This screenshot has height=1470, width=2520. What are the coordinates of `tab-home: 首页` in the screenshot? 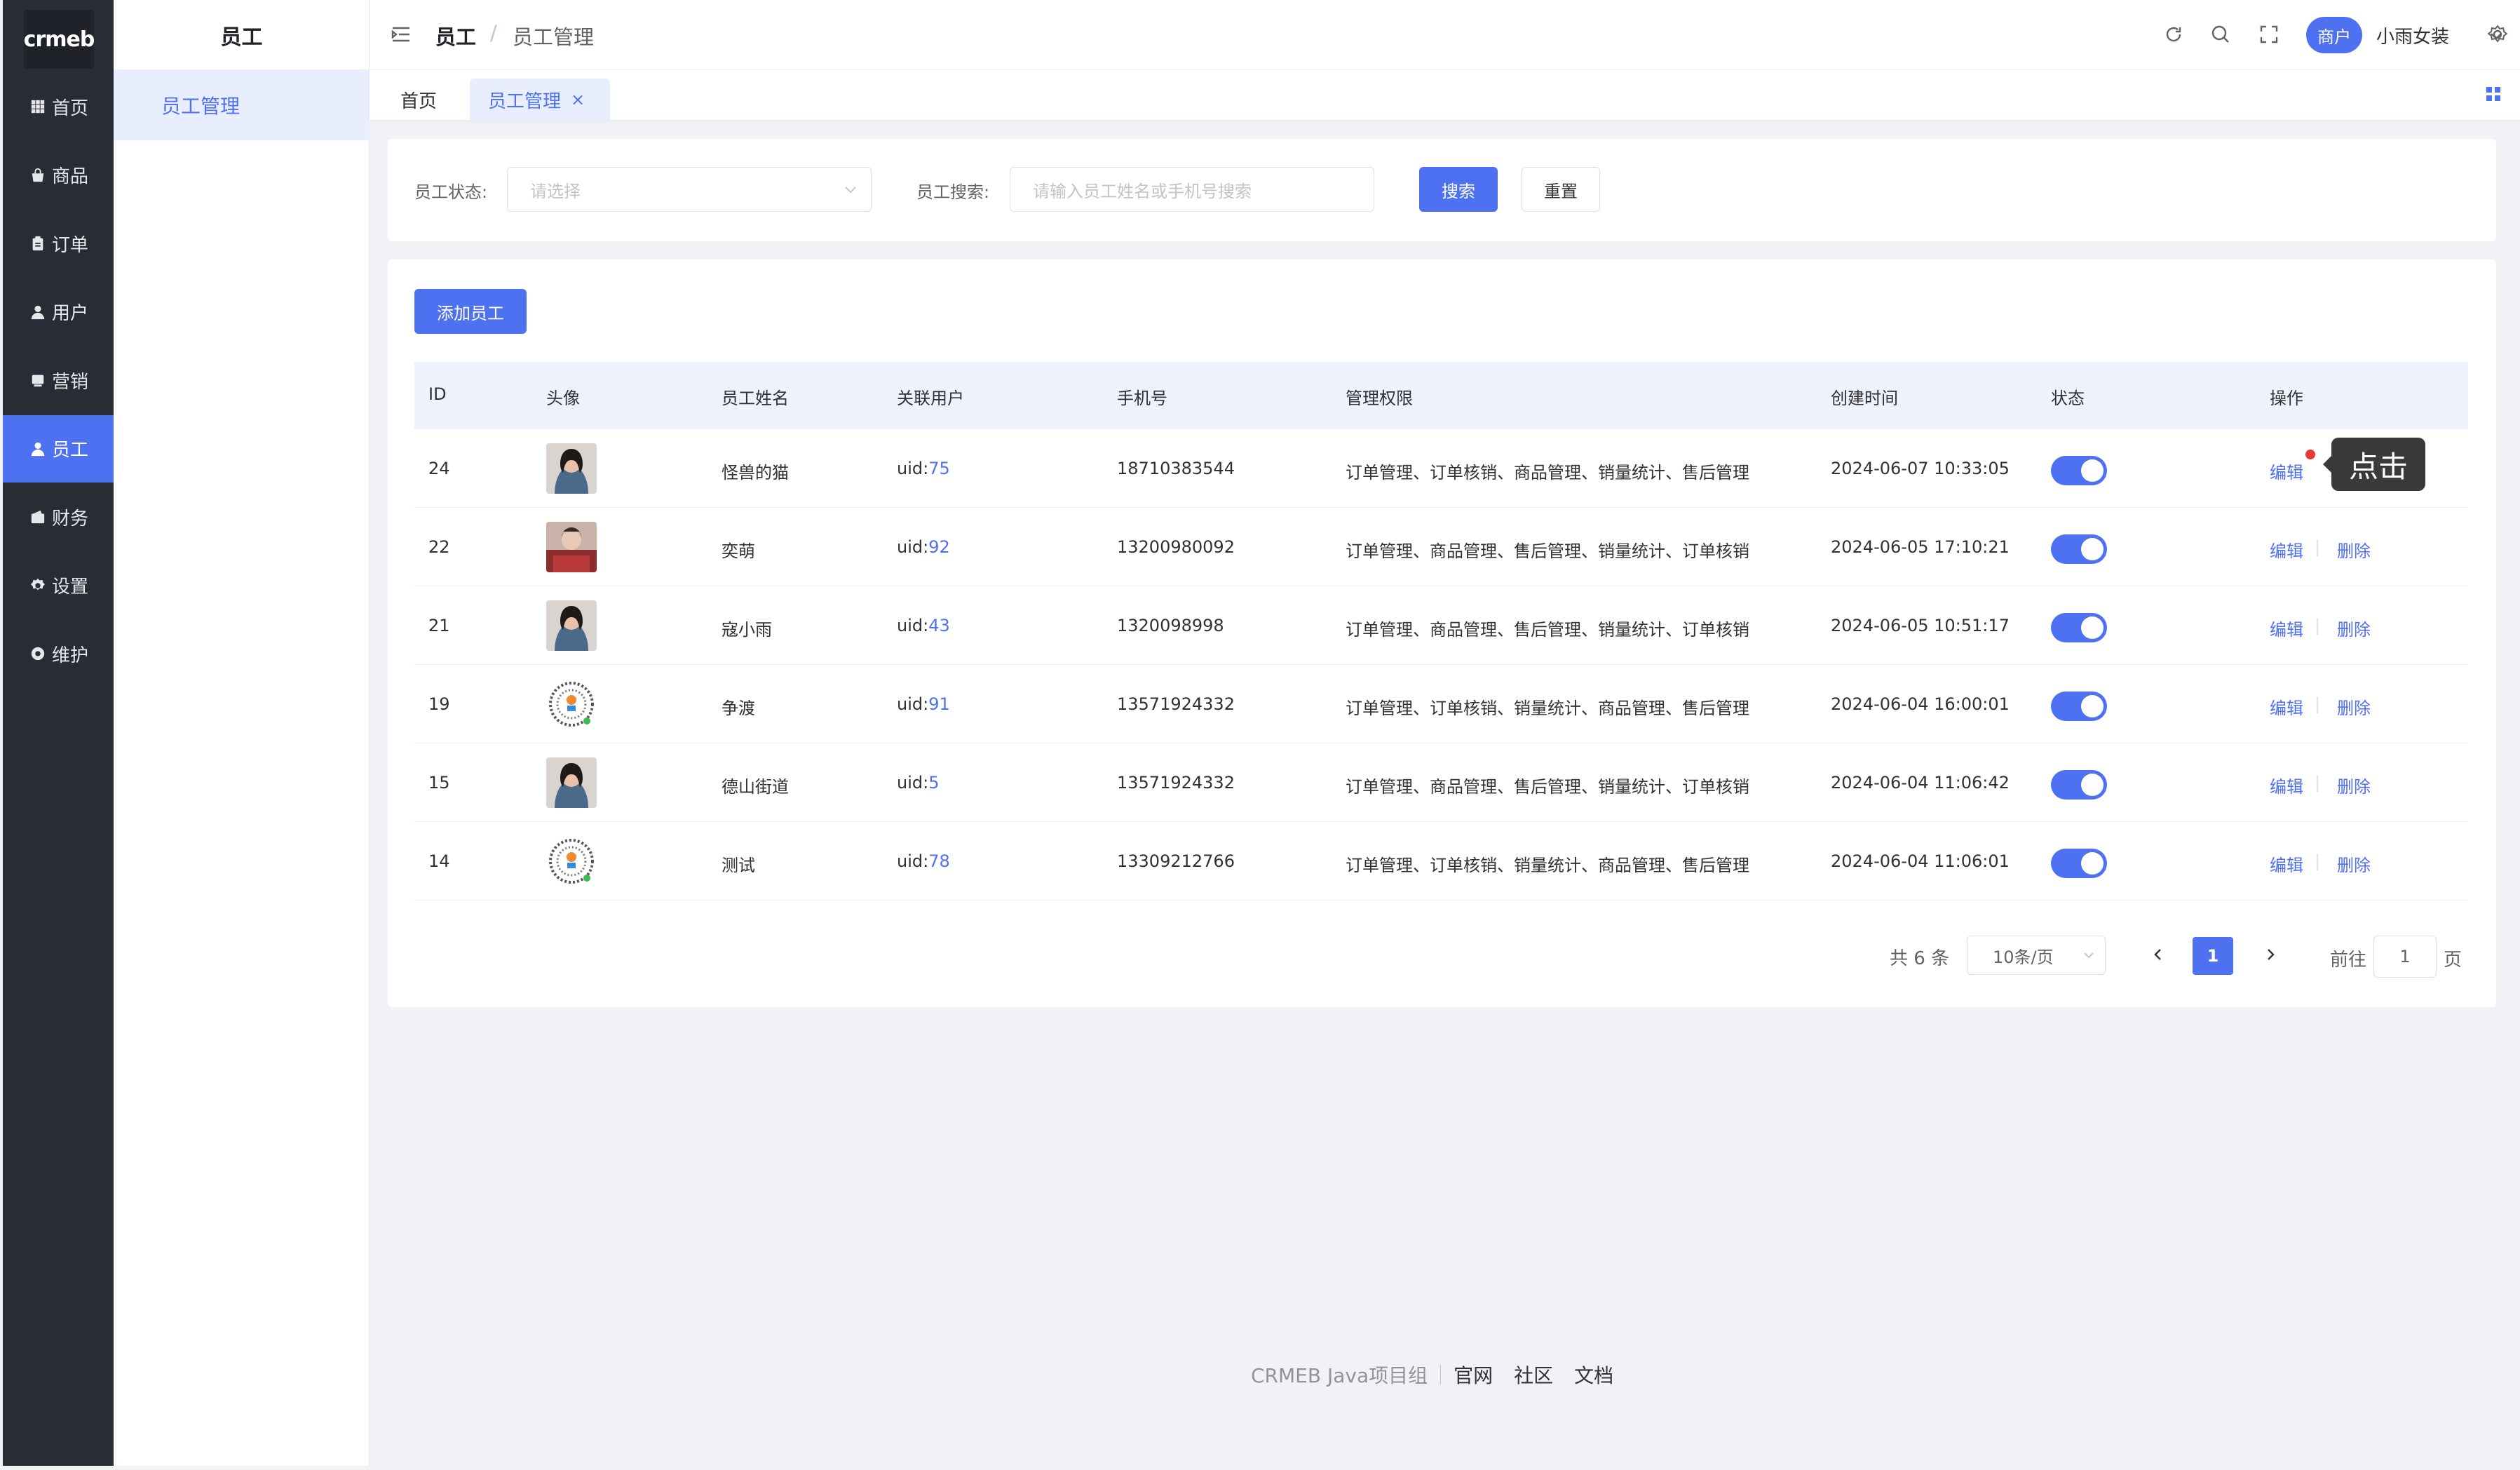 It's located at (418, 100).